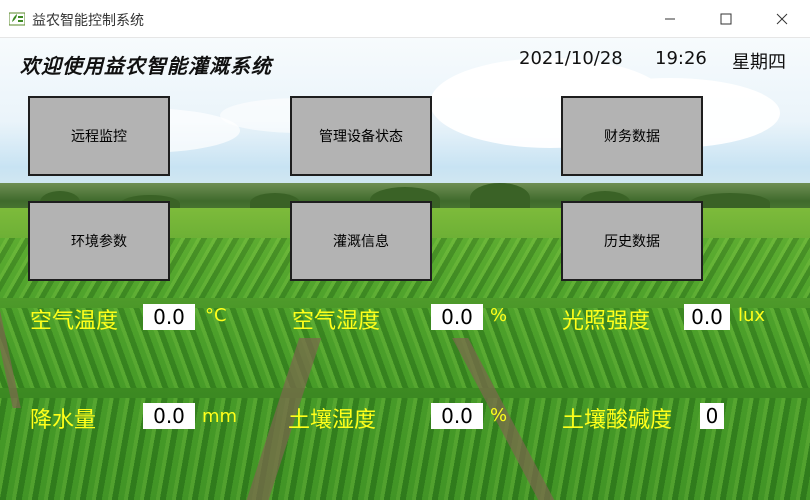  I want to click on close-icon, so click(782, 19).